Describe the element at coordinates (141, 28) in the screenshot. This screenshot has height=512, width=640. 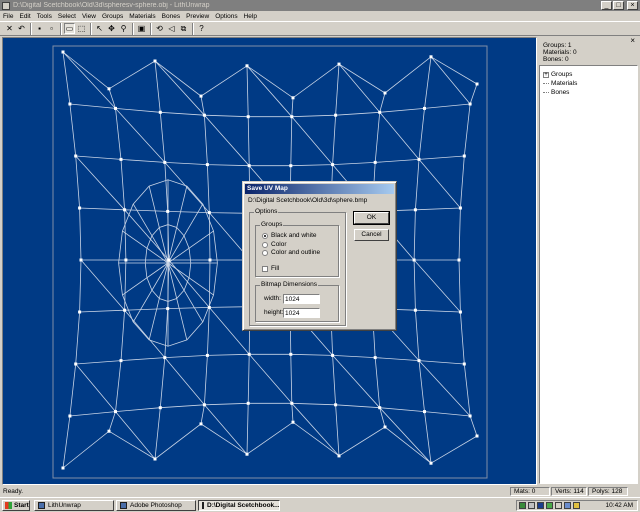
I see `fit-tool: ▣` at that location.